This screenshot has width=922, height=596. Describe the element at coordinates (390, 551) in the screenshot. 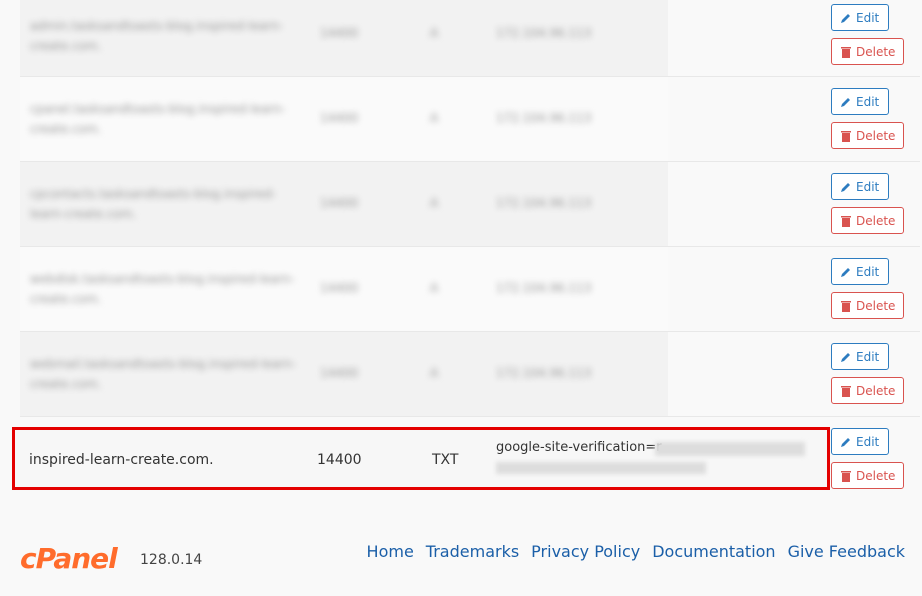

I see `footer-link-home: Home` at that location.